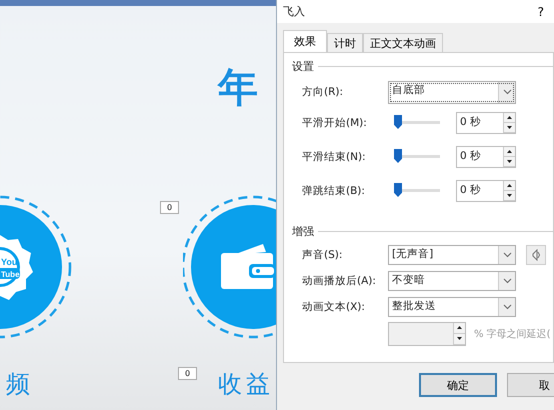 This screenshot has width=554, height=410. I want to click on field-label: 平滑结束(N):, so click(334, 157).